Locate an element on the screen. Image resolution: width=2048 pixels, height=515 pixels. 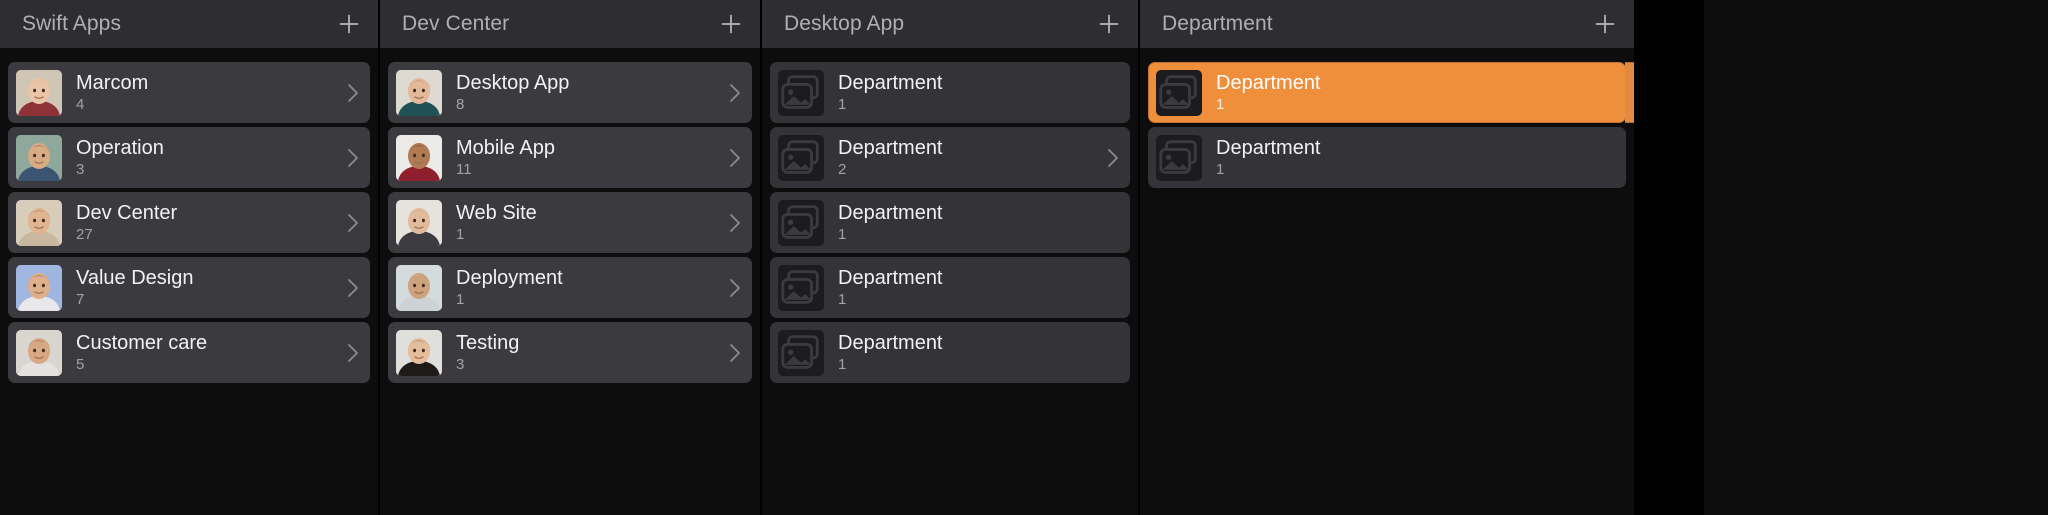
list-item: Testing 3 is located at coordinates (570, 352).